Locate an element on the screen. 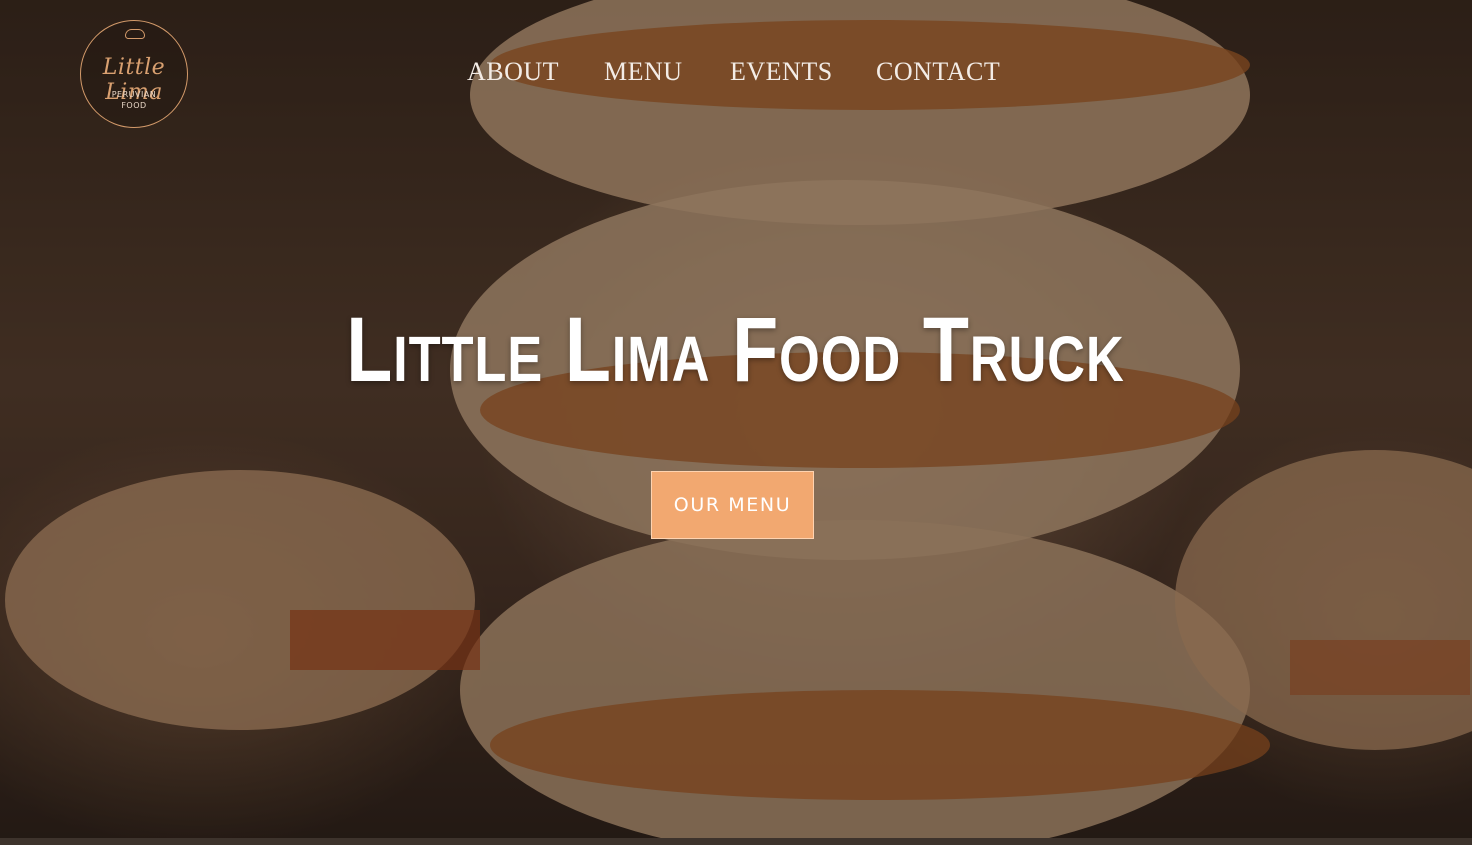 This screenshot has height=845, width=1472. nav-link-events: EVENTS is located at coordinates (781, 72).